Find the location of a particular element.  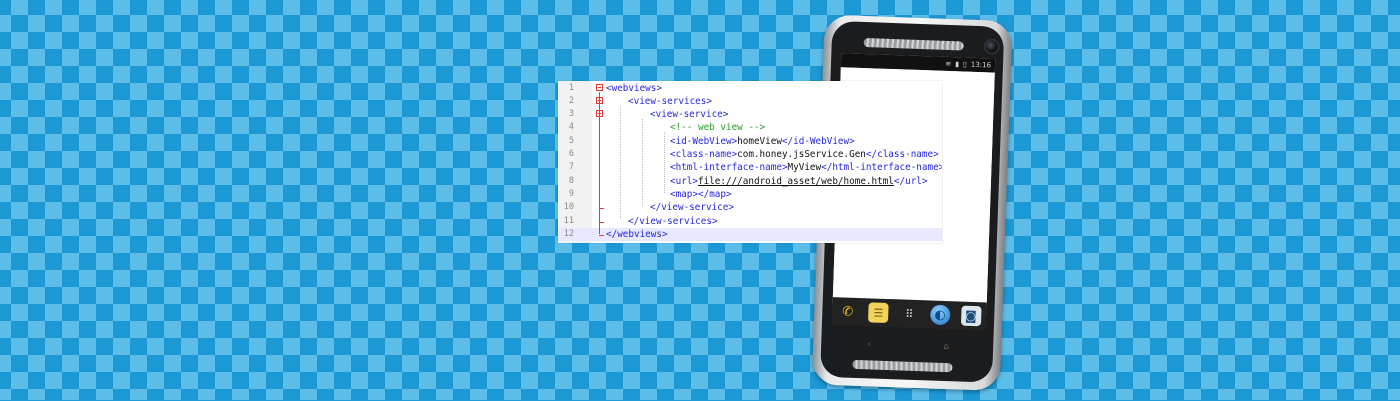

xml-close-tag: </webviews> is located at coordinates (637, 234).